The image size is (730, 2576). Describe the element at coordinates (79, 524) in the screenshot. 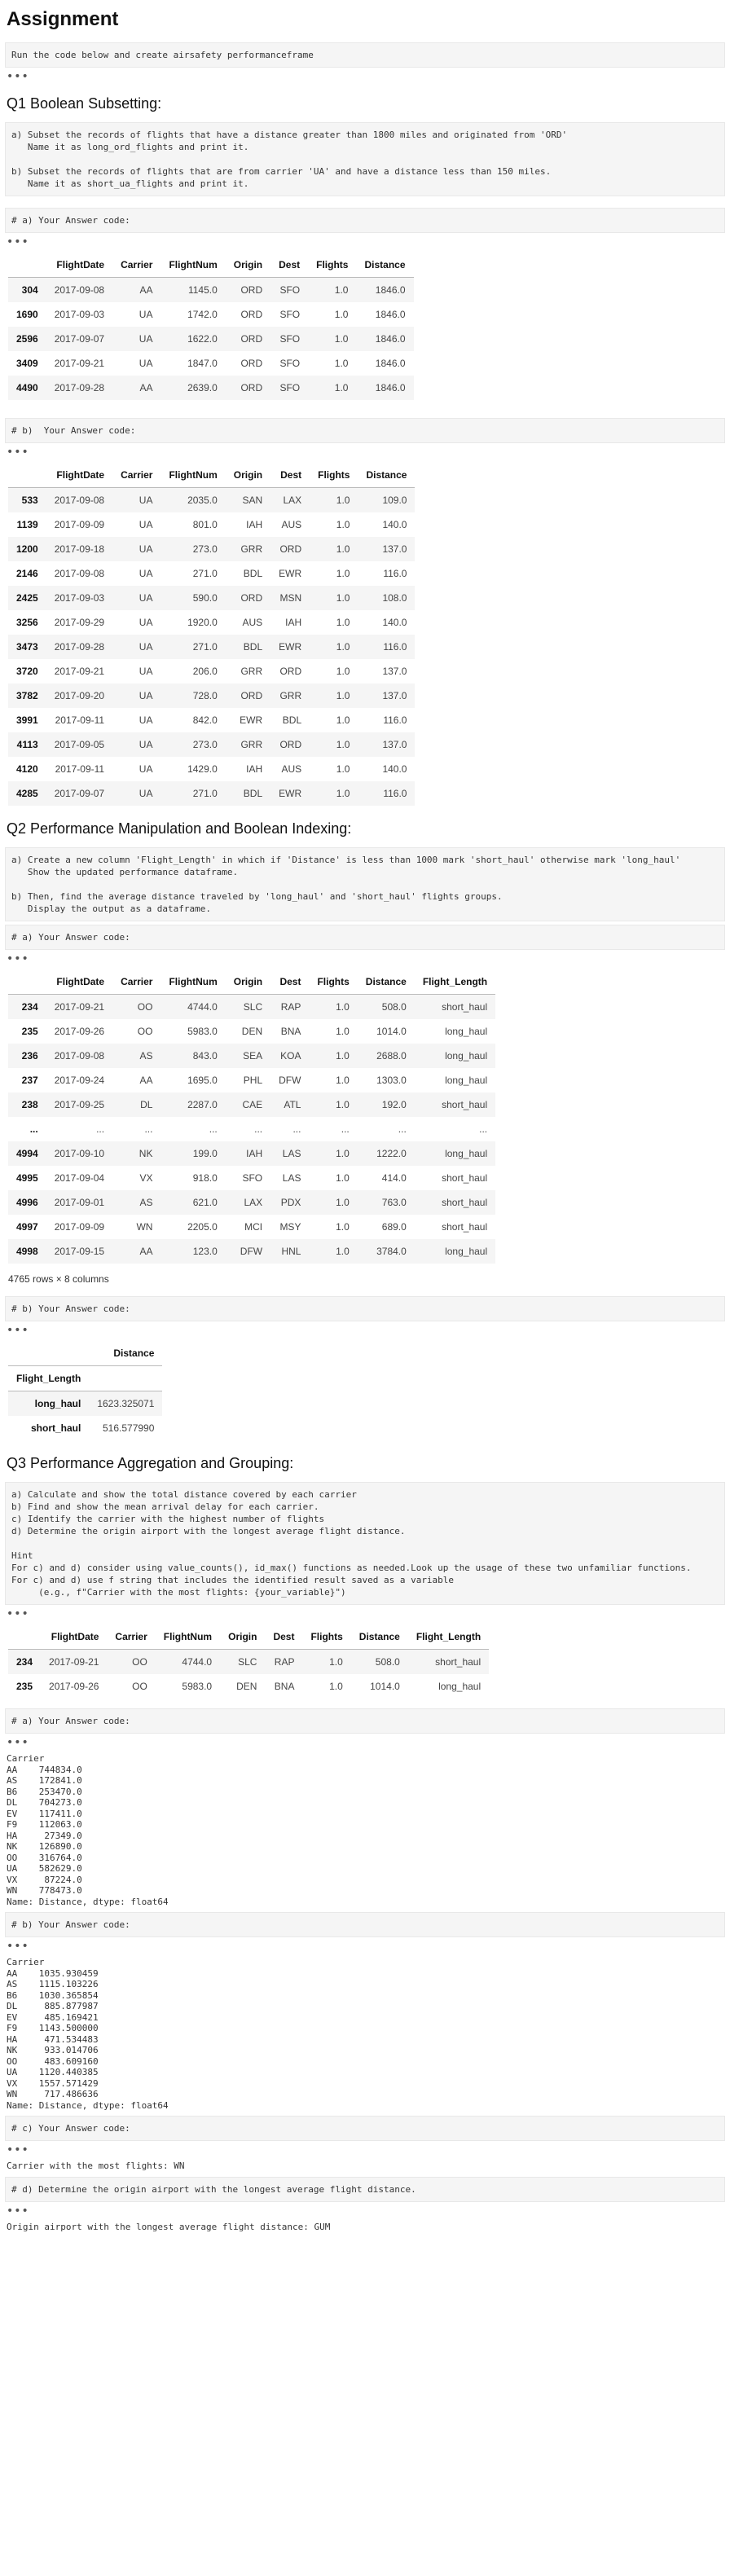

I see `table-cell: 2017-09-09` at that location.